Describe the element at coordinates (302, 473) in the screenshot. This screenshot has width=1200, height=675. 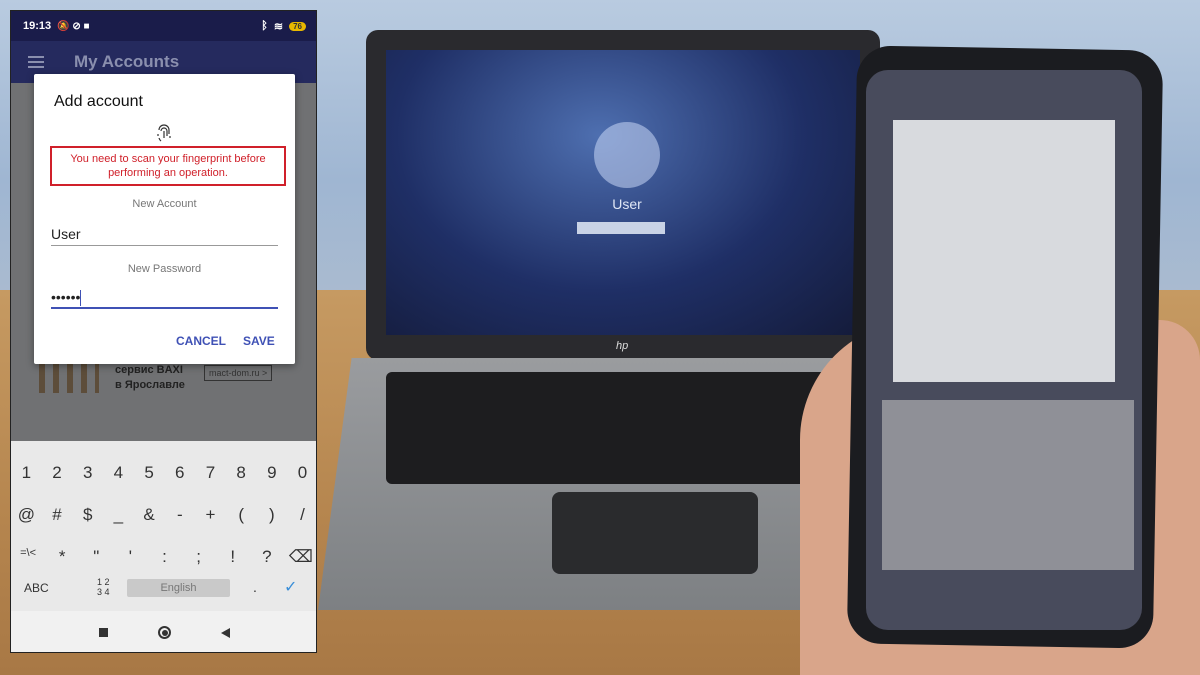
I see `key: 0` at that location.